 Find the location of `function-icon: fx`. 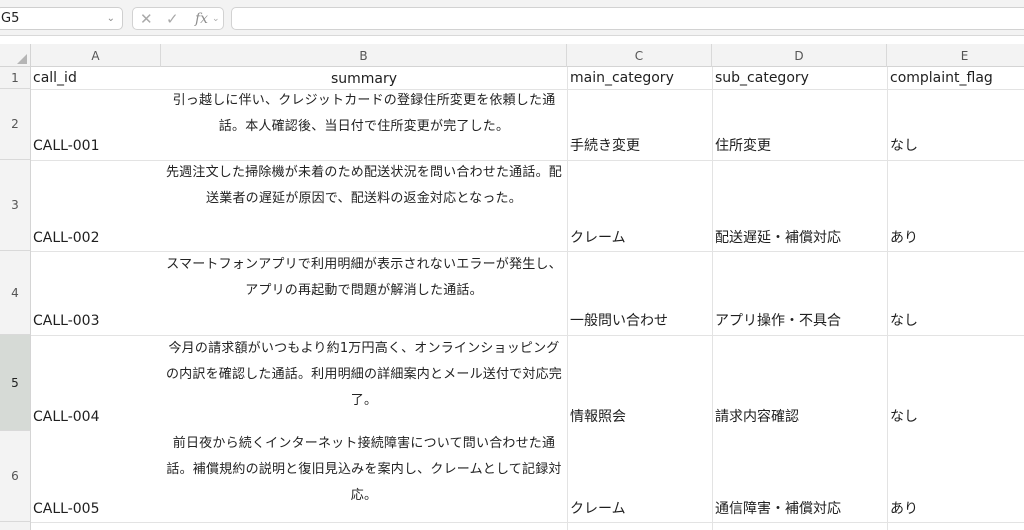

function-icon: fx is located at coordinates (201, 19).